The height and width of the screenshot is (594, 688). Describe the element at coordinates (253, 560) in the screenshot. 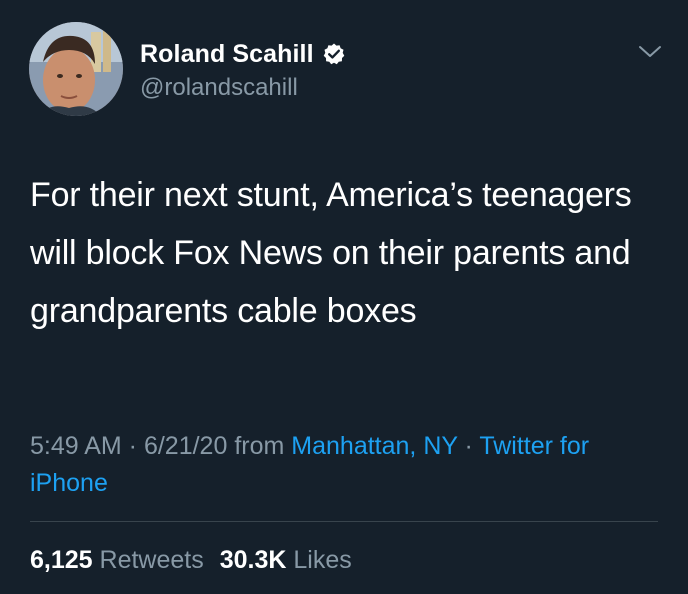

I see `likes-count: 30.3K` at that location.